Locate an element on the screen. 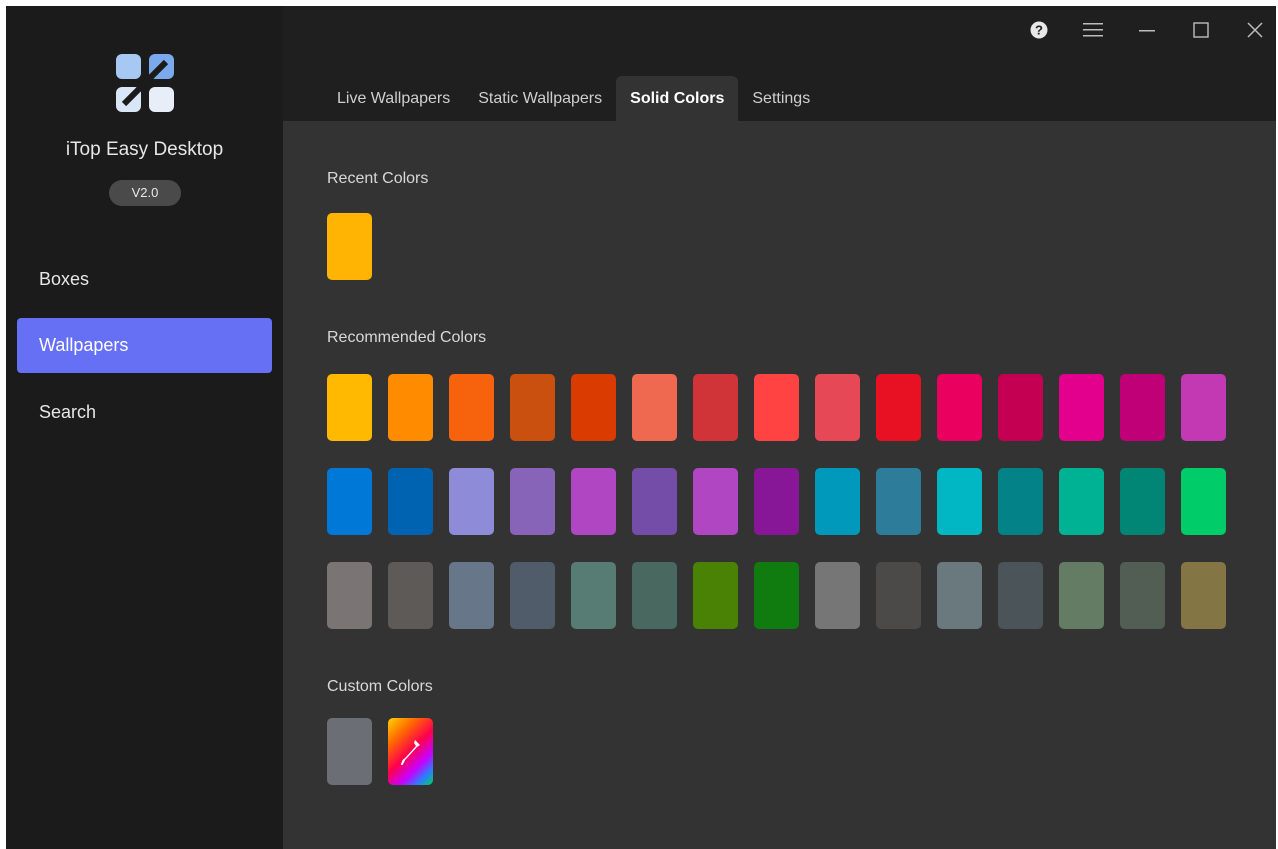 Image resolution: width=1278 pixels, height=849 pixels. color-picker-button is located at coordinates (410, 751).